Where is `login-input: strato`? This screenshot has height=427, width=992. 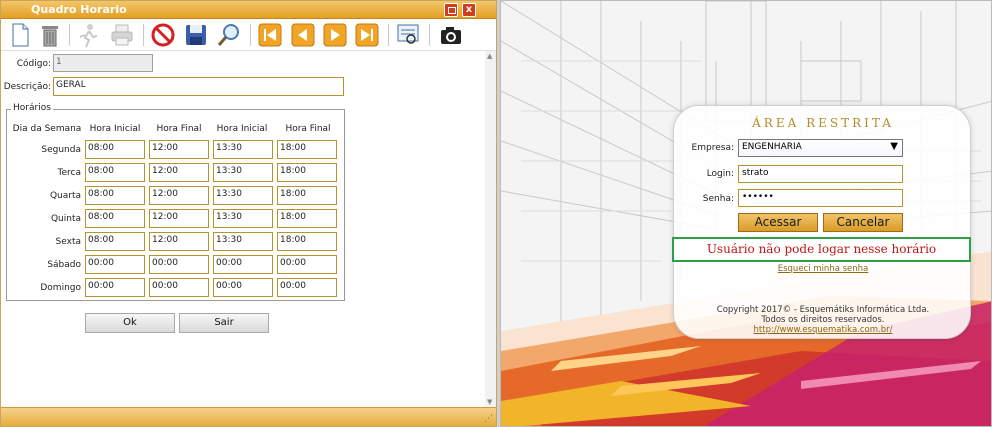 login-input: strato is located at coordinates (820, 174).